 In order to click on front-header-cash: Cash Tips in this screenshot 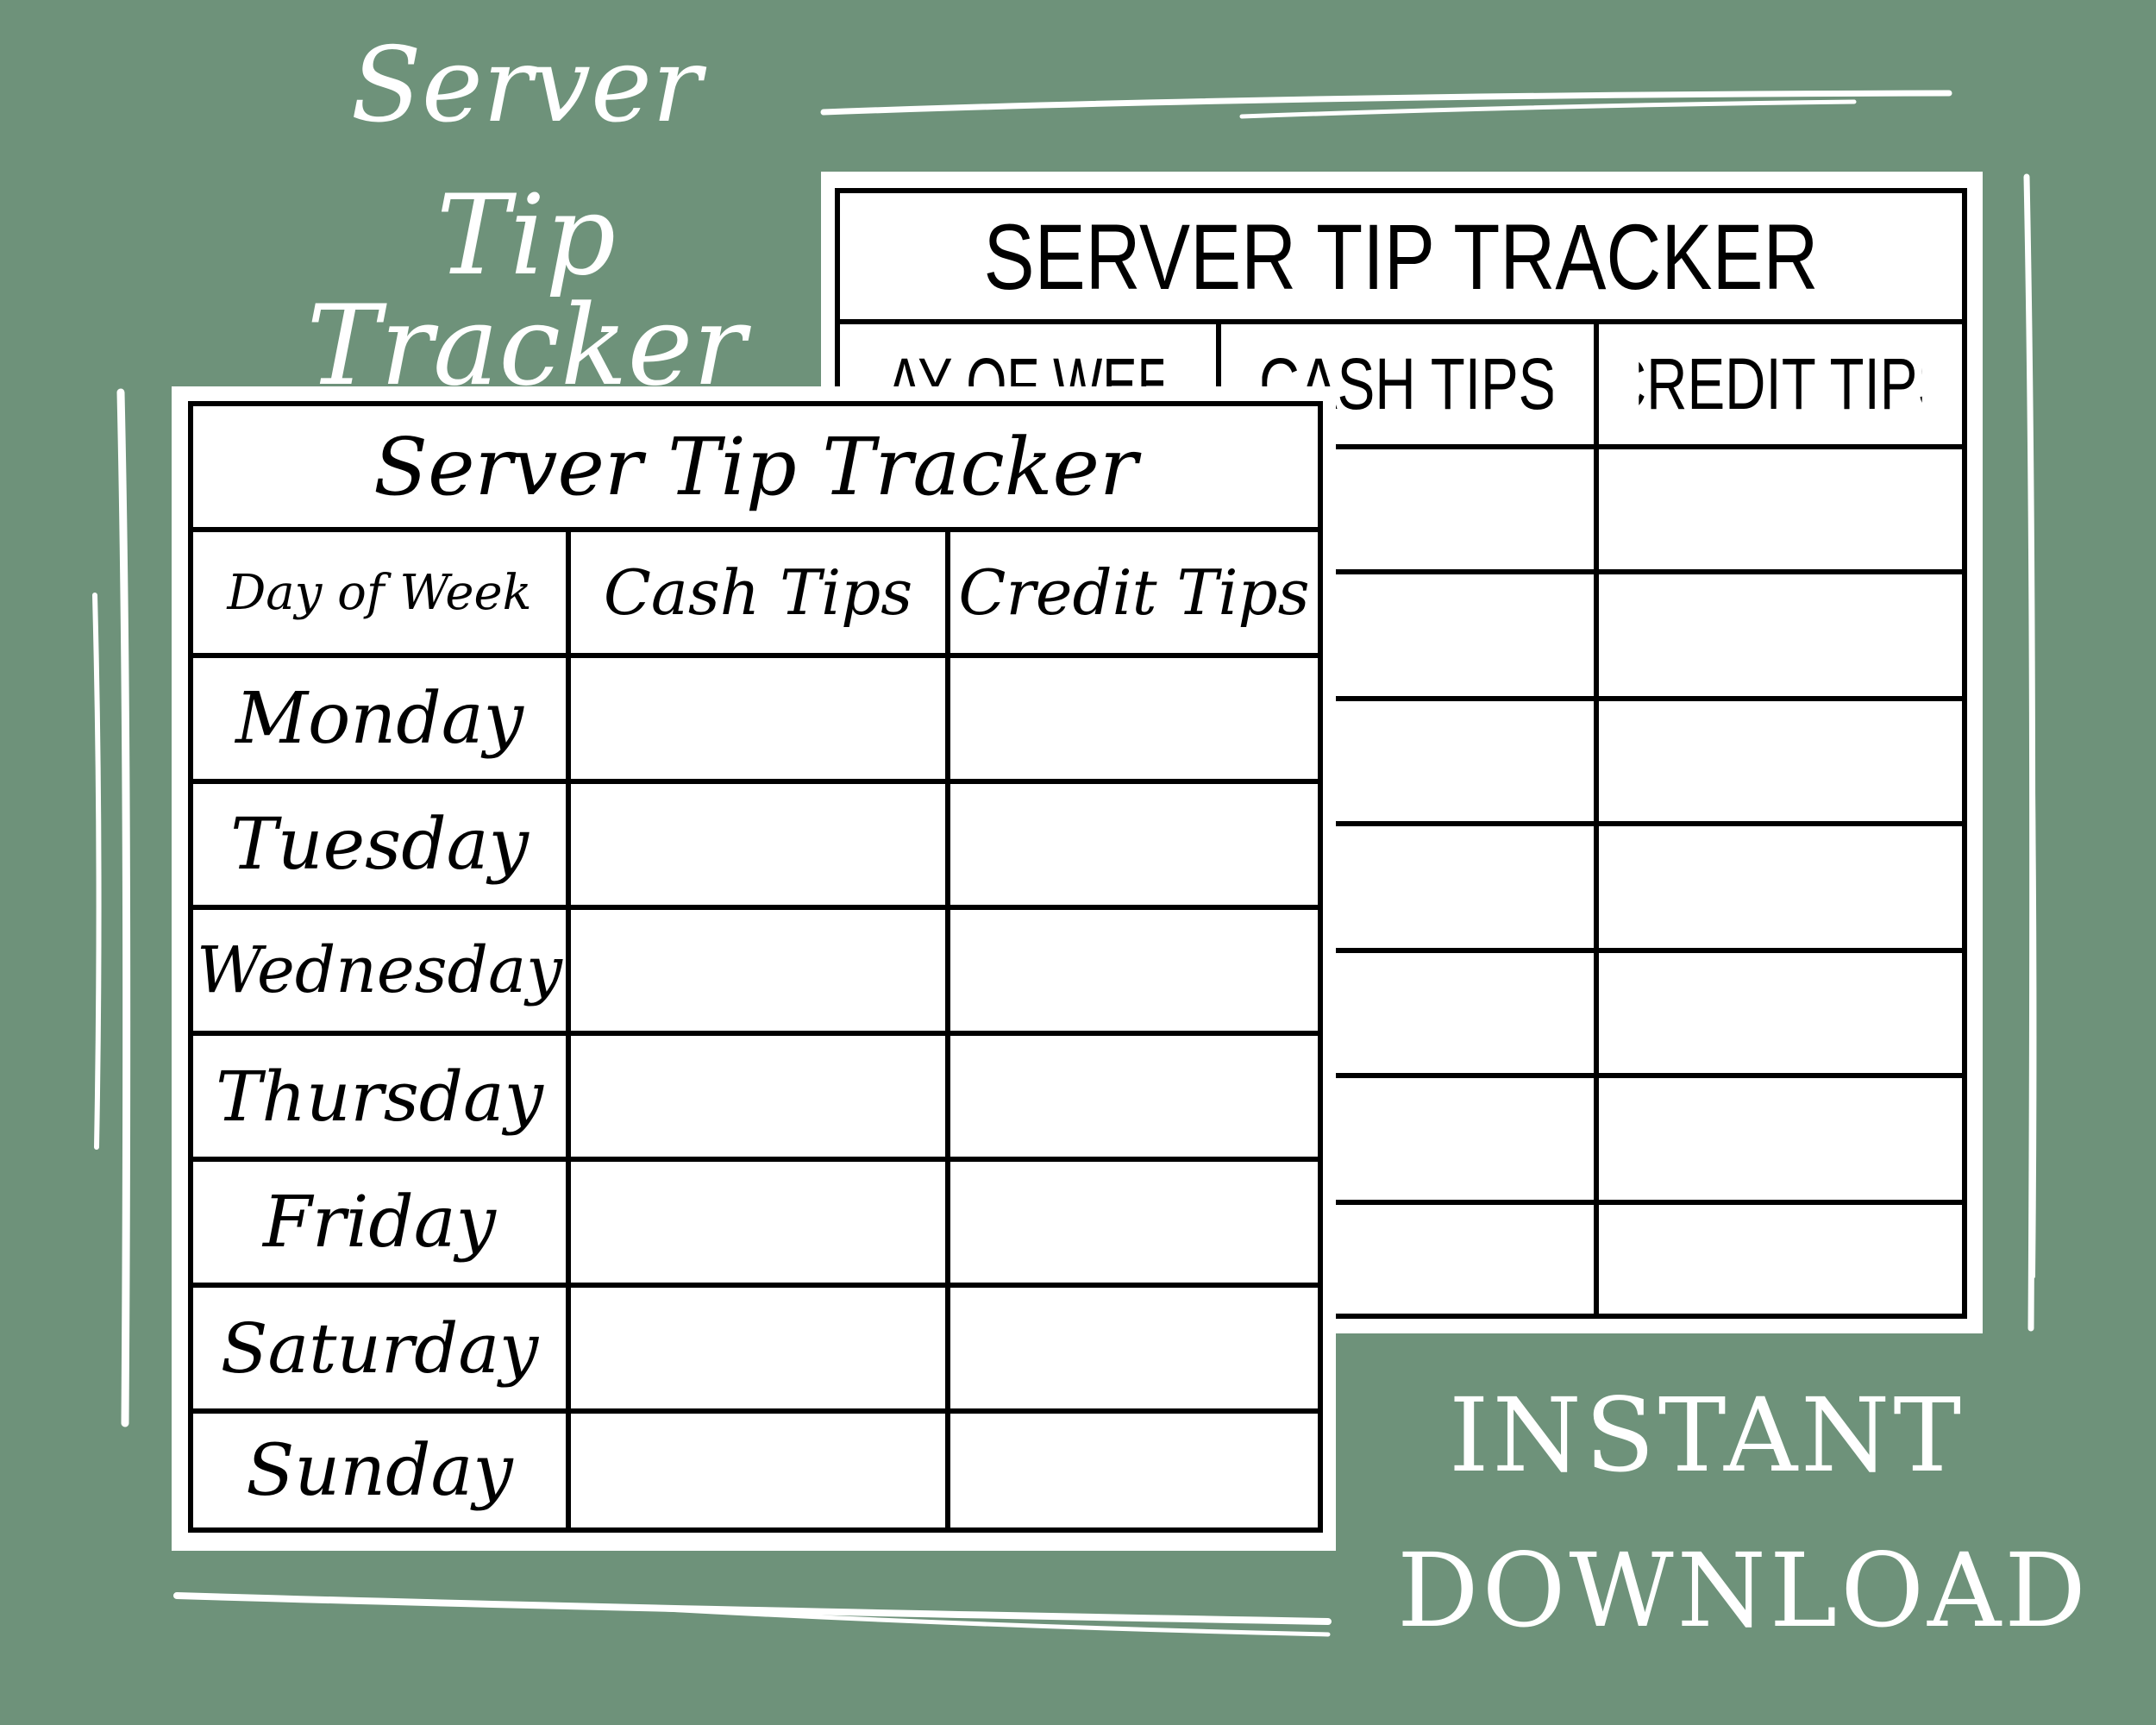, I will do `click(758, 593)`.